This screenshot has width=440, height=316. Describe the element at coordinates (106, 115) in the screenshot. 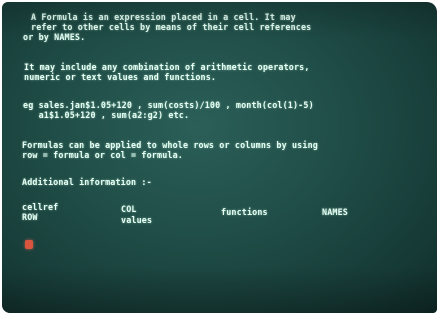

I see `example-line-2: a1$1.05+120 , sum(a2:g2) etc.` at that location.